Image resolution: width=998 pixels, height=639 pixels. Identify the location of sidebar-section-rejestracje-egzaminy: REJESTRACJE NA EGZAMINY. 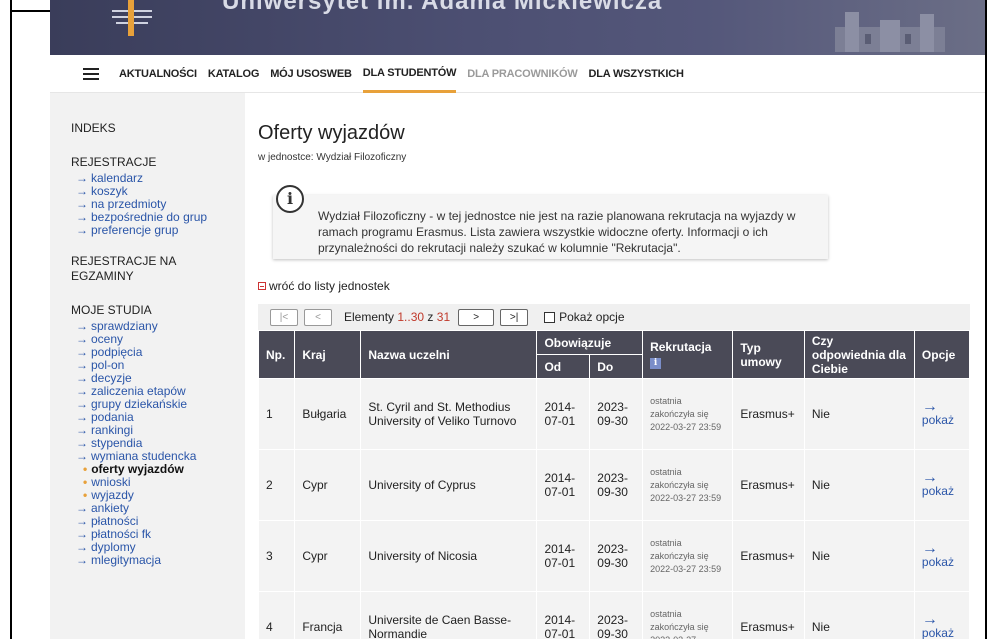
(146, 269).